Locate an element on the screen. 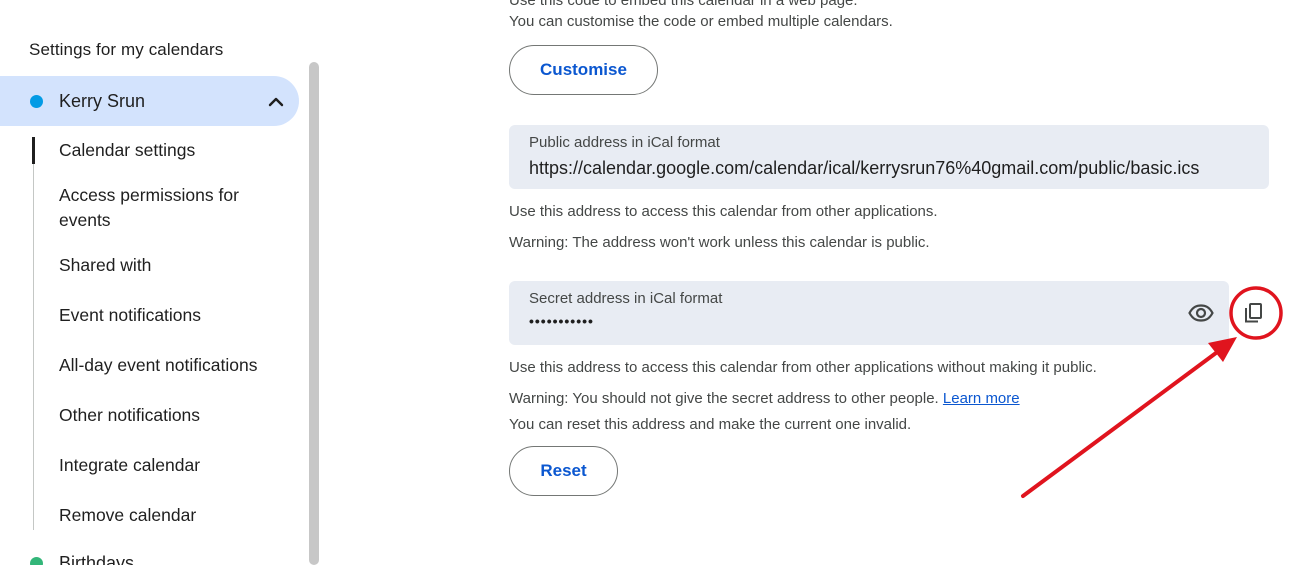 The width and height of the screenshot is (1308, 565). subnav-event-notifications: Event notifications is located at coordinates (174, 315).